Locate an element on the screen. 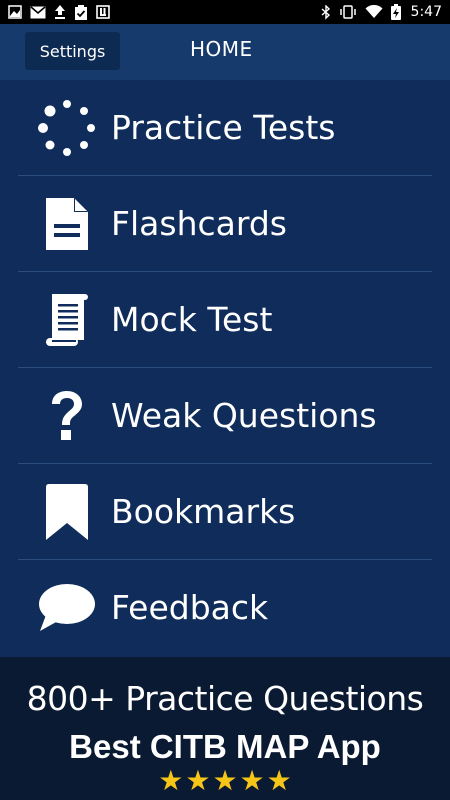 This screenshot has height=800, width=450. clipboard-check-icon is located at coordinates (81, 12).